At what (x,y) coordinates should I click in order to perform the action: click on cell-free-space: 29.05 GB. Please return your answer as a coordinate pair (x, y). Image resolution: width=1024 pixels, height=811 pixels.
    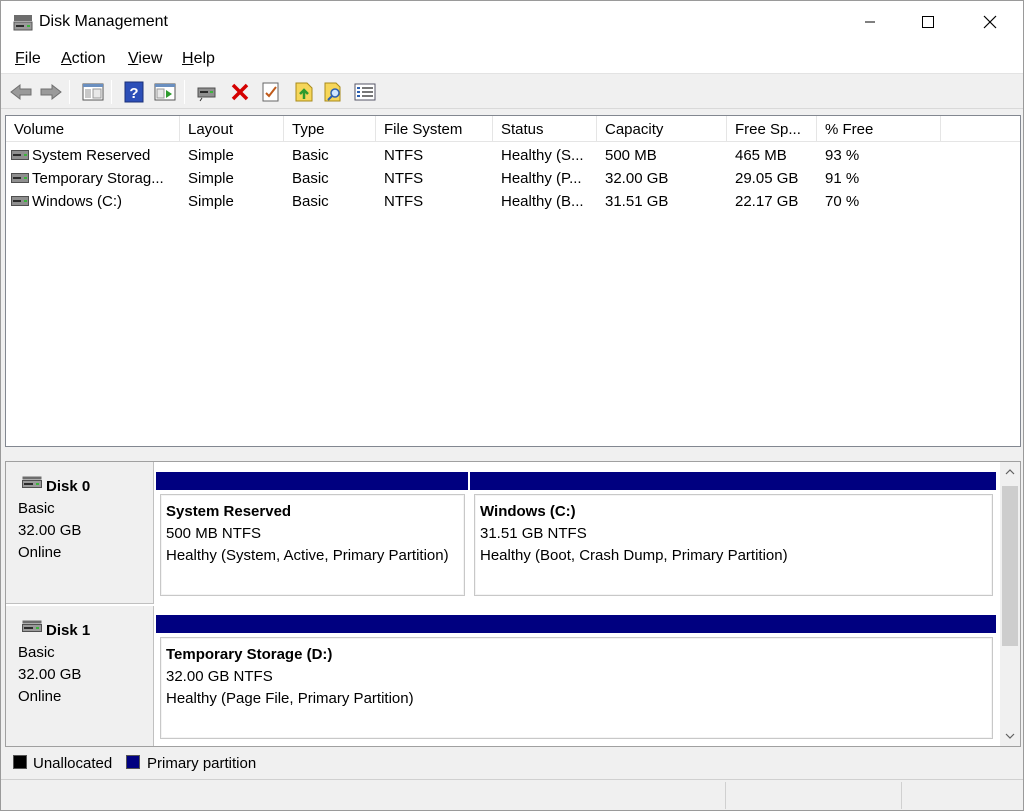
    Looking at the image, I should click on (767, 178).